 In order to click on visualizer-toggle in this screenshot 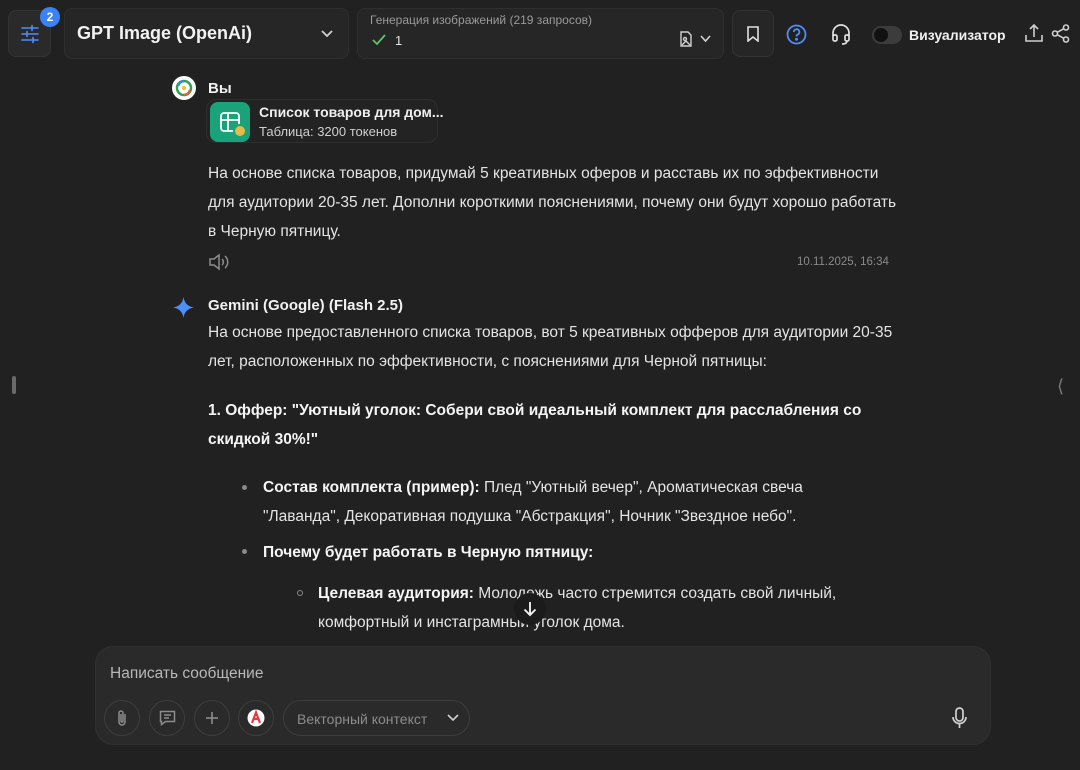, I will do `click(887, 35)`.